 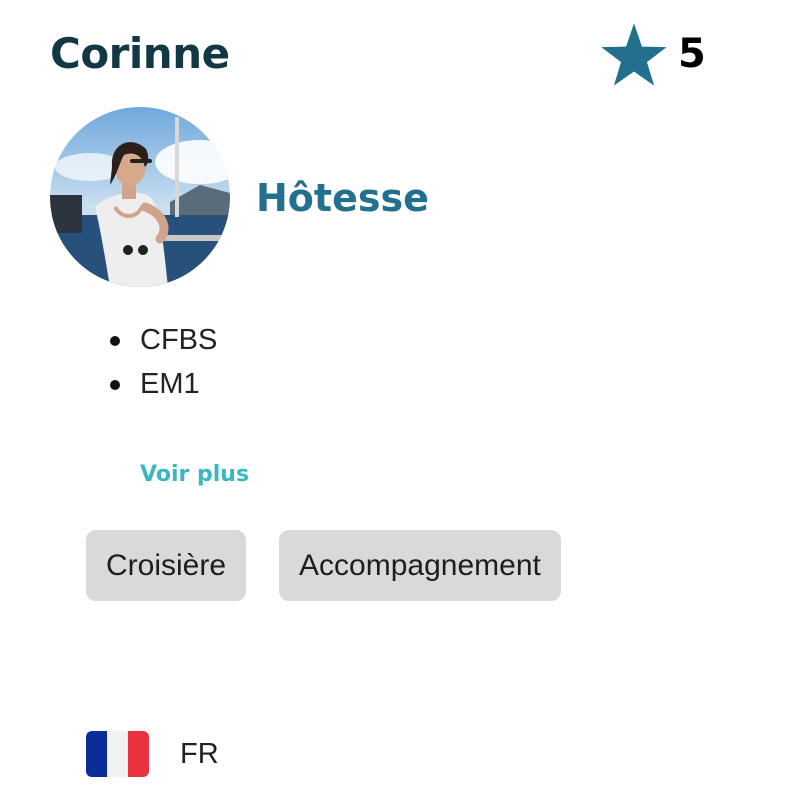 What do you see at coordinates (199, 753) in the screenshot?
I see `language-code: FR` at bounding box center [199, 753].